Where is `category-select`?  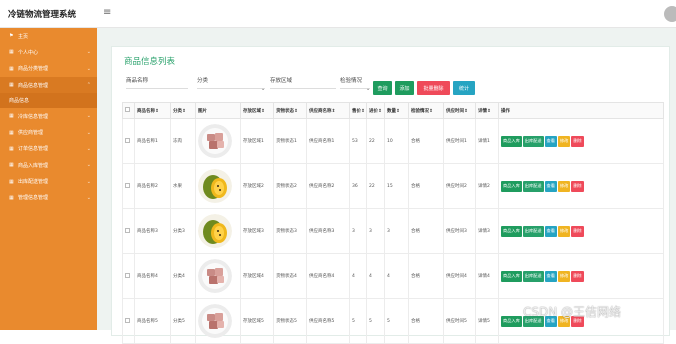
category-select is located at coordinates (231, 88).